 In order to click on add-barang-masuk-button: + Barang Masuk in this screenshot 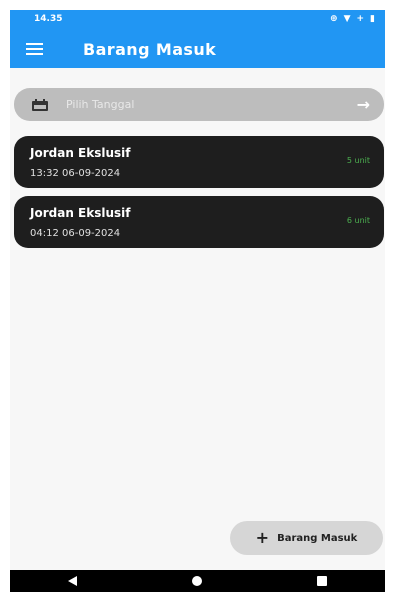, I will do `click(306, 538)`.